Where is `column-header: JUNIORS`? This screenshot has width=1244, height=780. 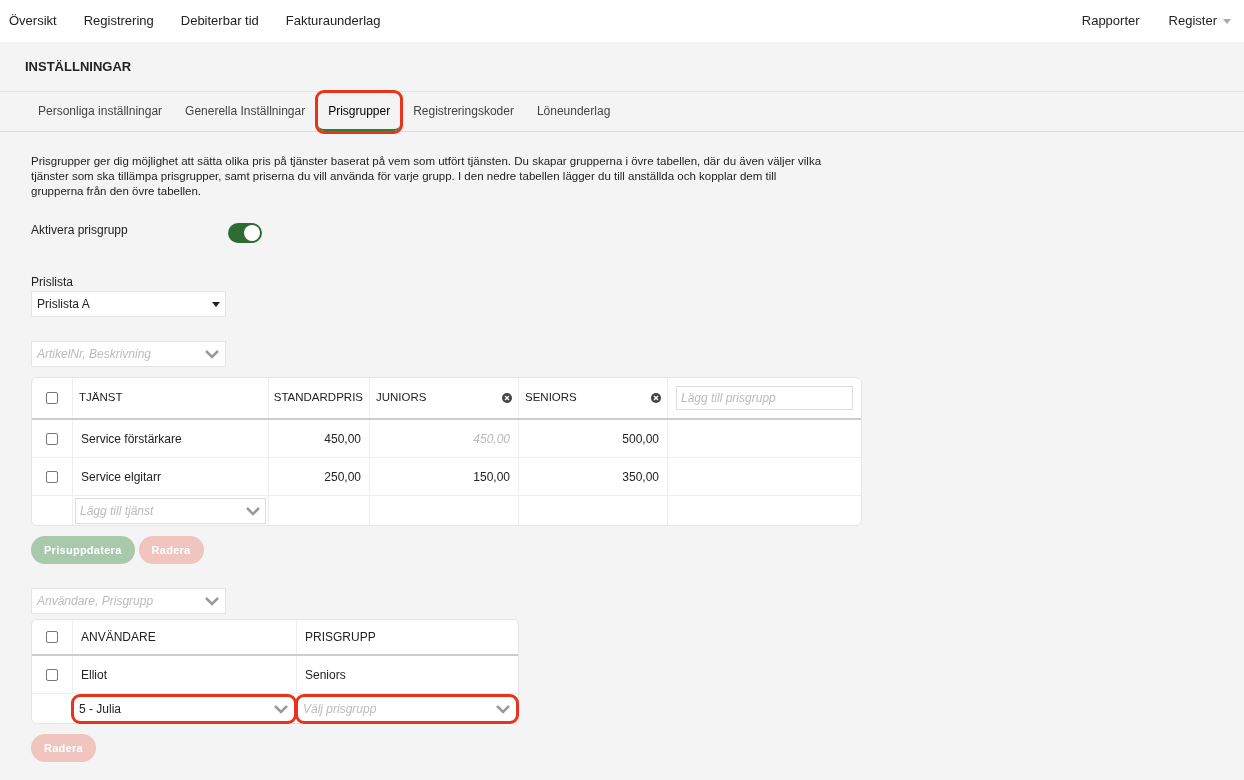 column-header: JUNIORS is located at coordinates (401, 398).